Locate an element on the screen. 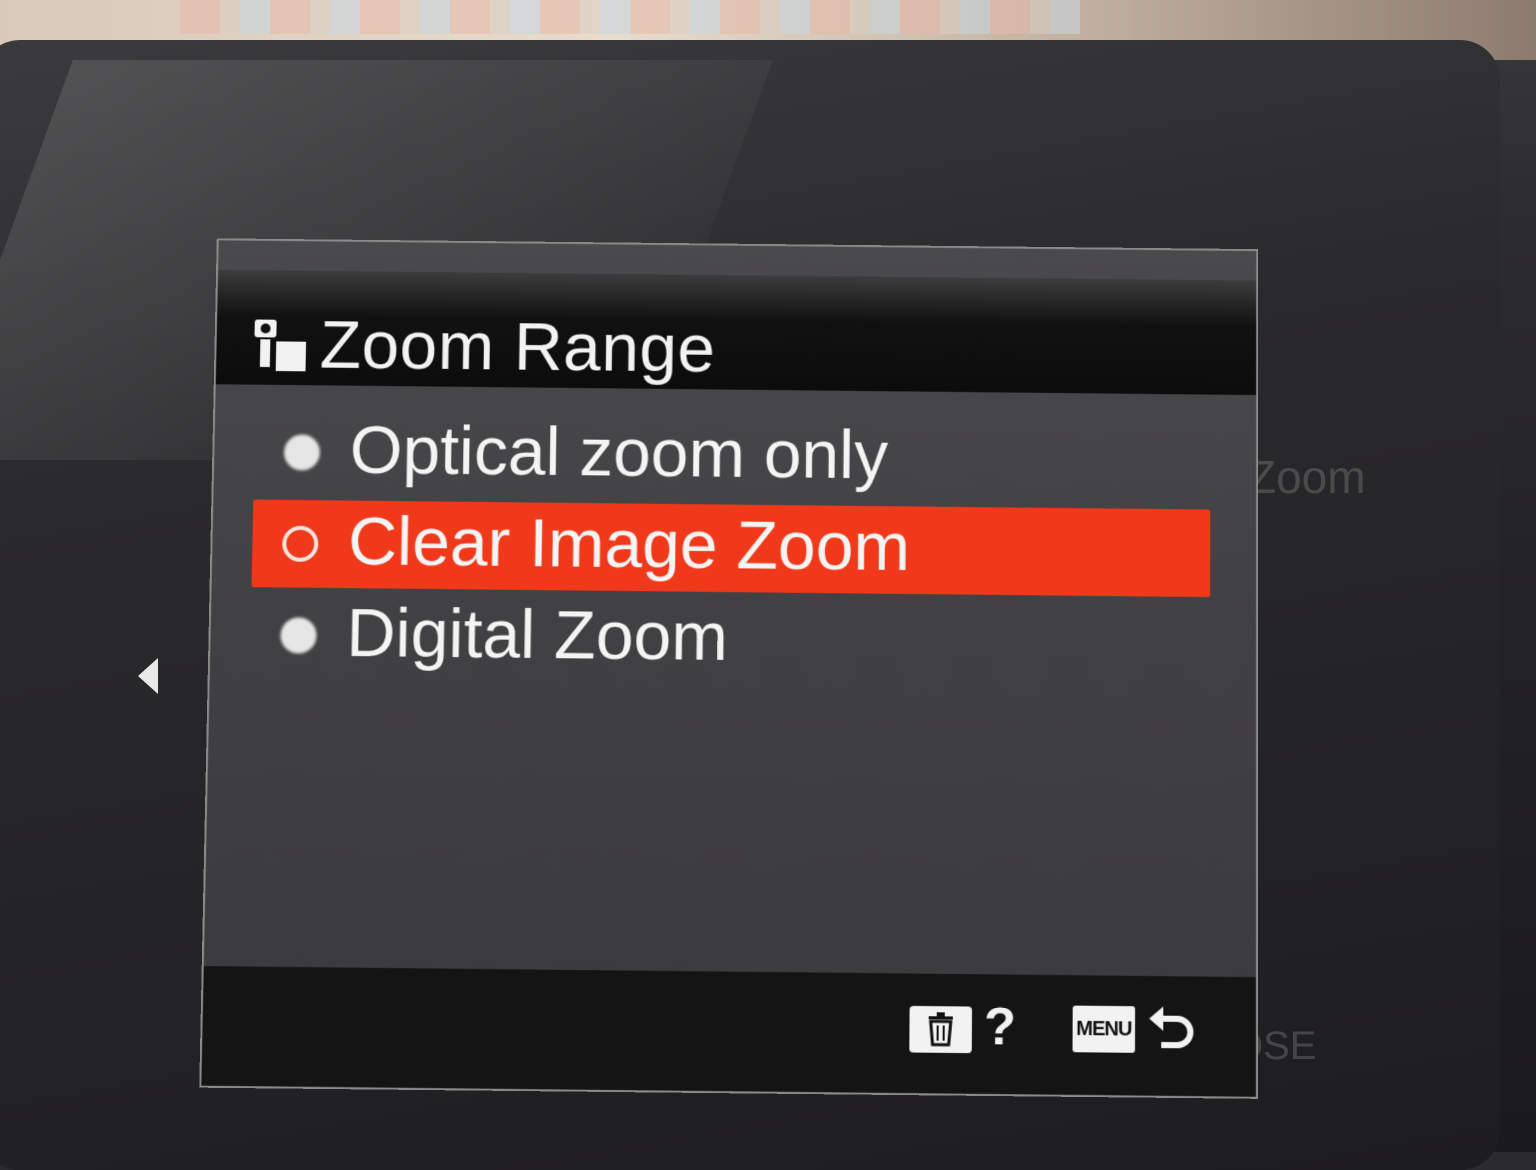 The image size is (1536, 1170). camera-settings-icon is located at coordinates (280, 346).